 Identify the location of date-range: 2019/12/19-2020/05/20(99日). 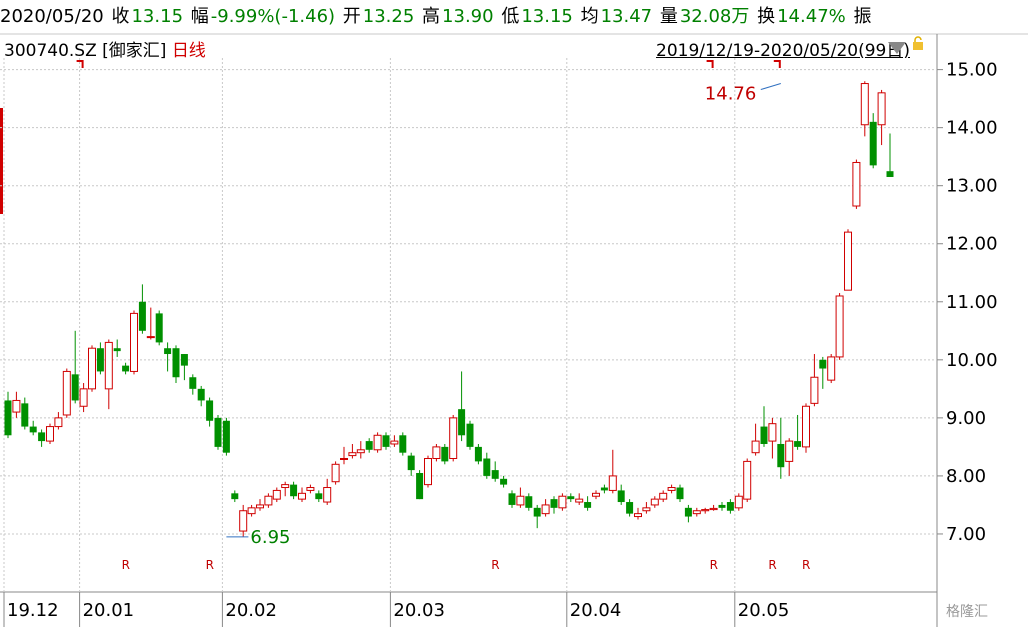
(783, 48).